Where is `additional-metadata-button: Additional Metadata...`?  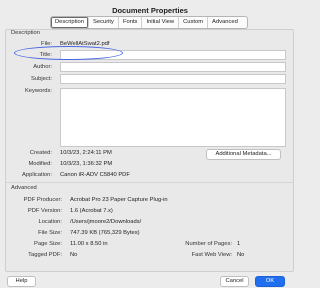 additional-metadata-button: Additional Metadata... is located at coordinates (243, 154).